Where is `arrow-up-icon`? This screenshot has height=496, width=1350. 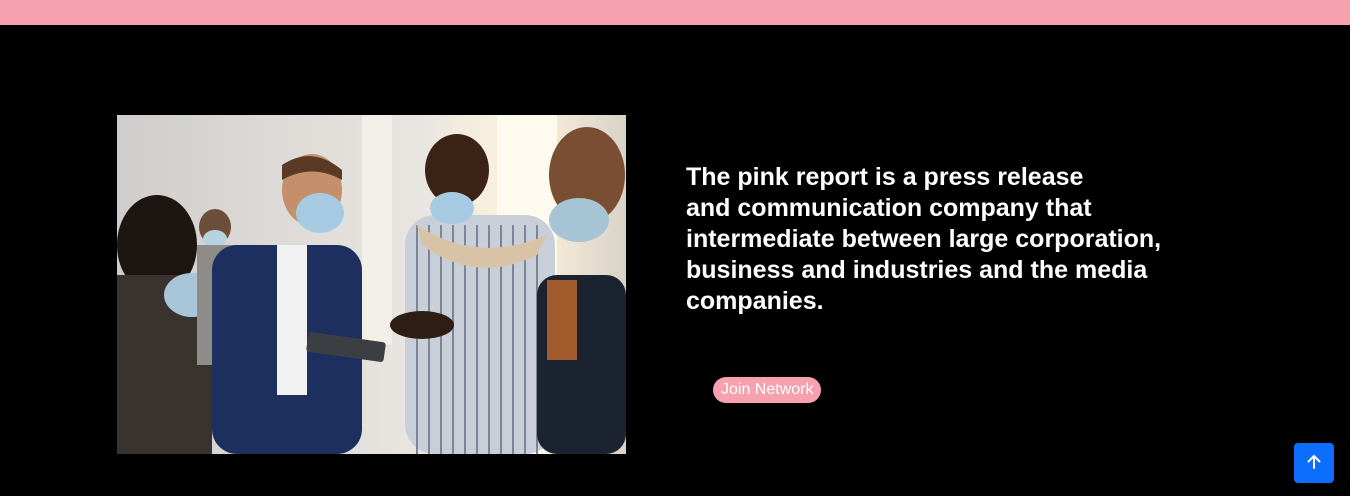 arrow-up-icon is located at coordinates (1314, 463).